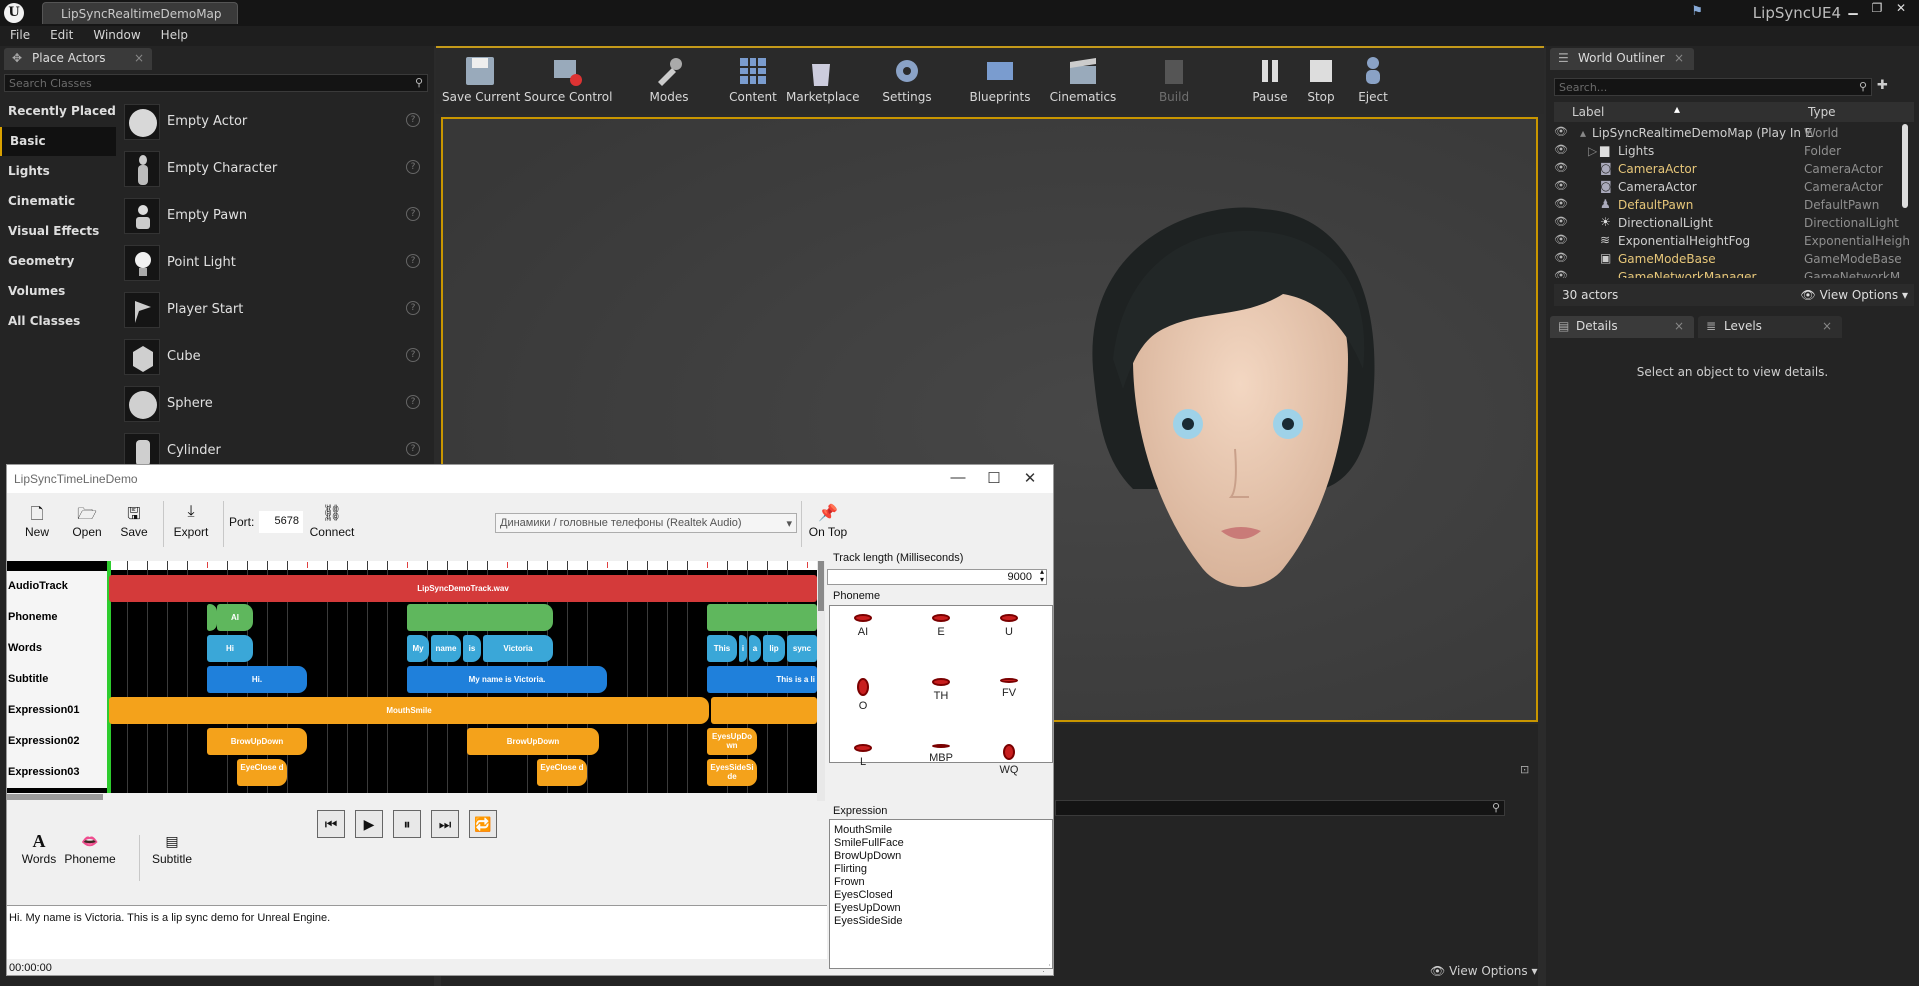 The height and width of the screenshot is (986, 1919). I want to click on actor-item: Empty Character?, so click(273, 169).